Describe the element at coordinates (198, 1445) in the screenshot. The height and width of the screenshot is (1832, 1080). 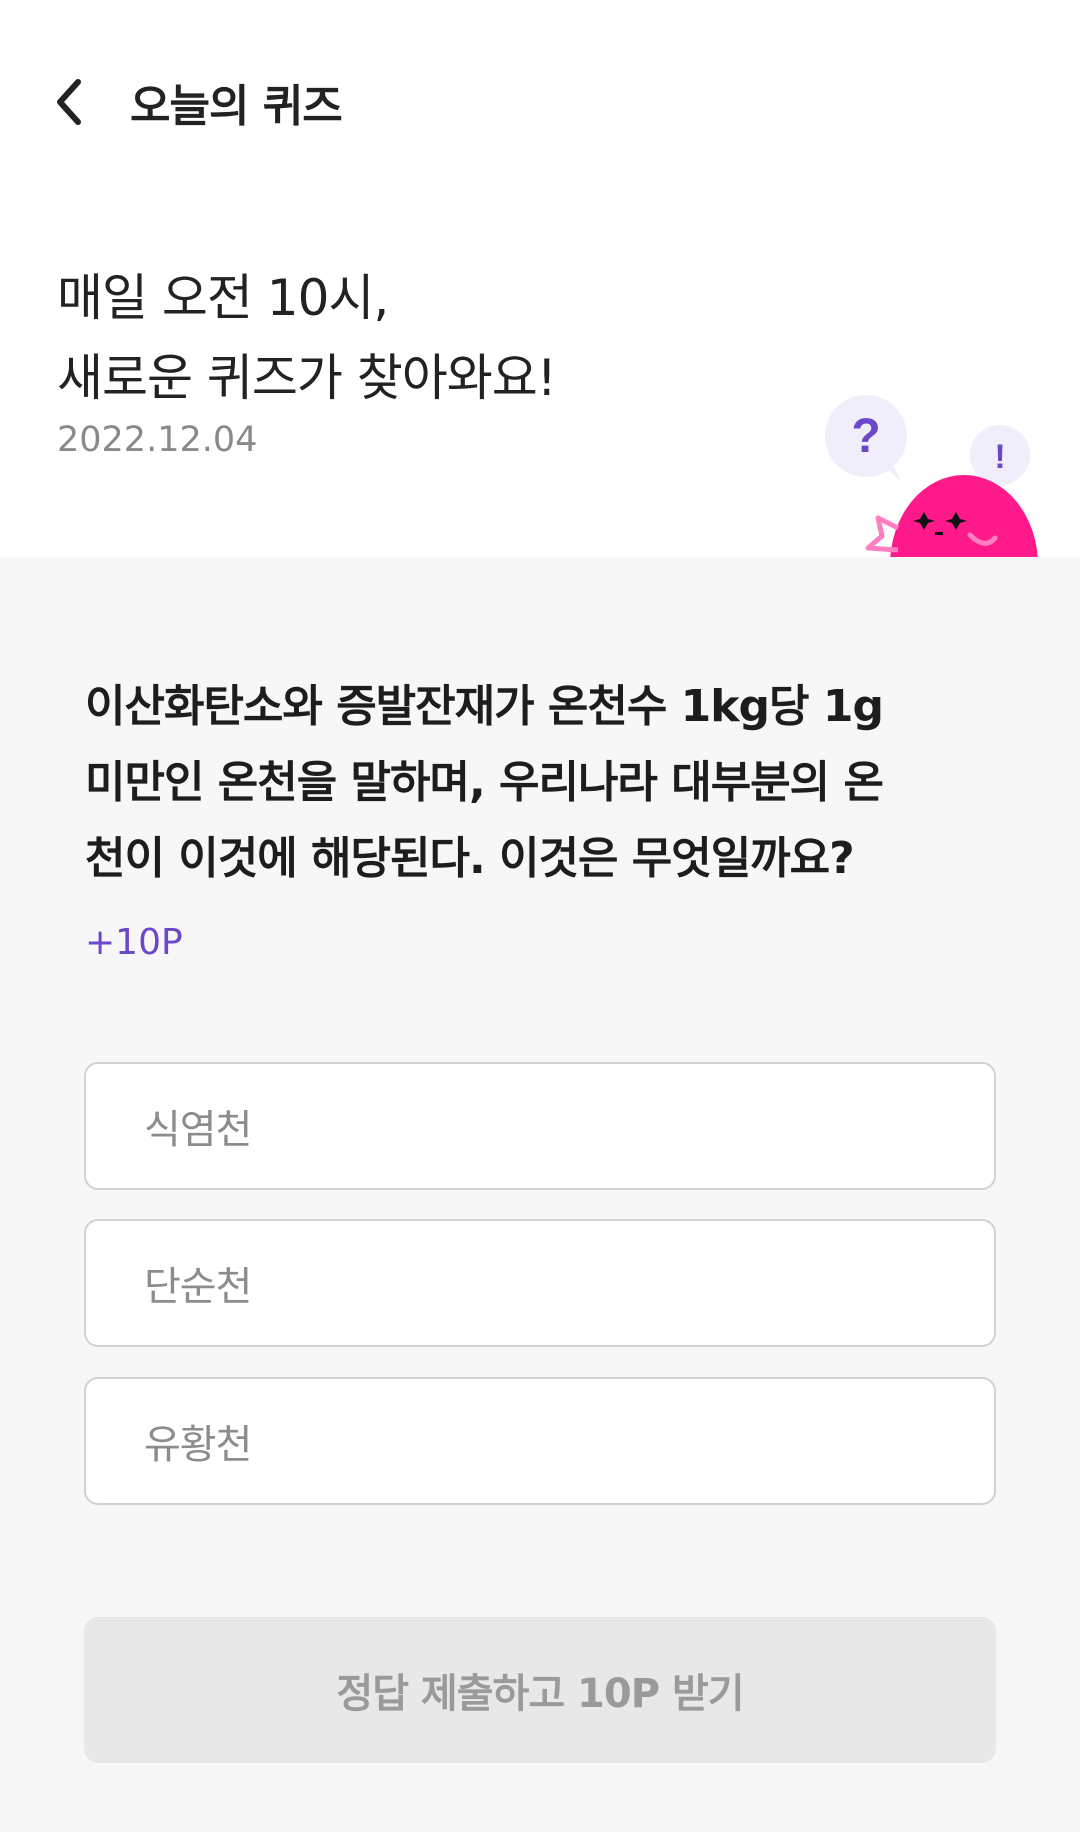
I see `answer-option-label: 유황천` at that location.